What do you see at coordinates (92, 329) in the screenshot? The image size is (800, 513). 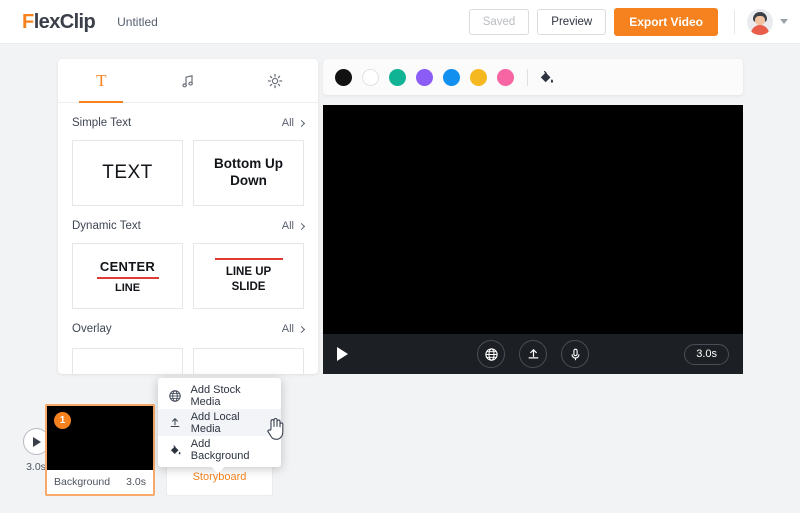 I see `section-title: Overlay` at bounding box center [92, 329].